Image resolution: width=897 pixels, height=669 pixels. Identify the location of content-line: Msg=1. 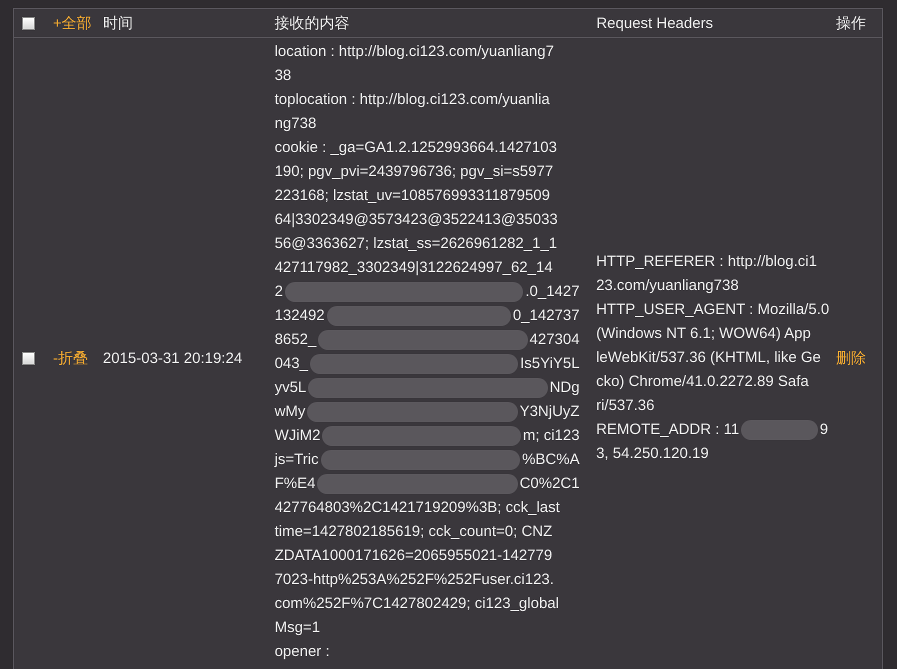
(298, 628).